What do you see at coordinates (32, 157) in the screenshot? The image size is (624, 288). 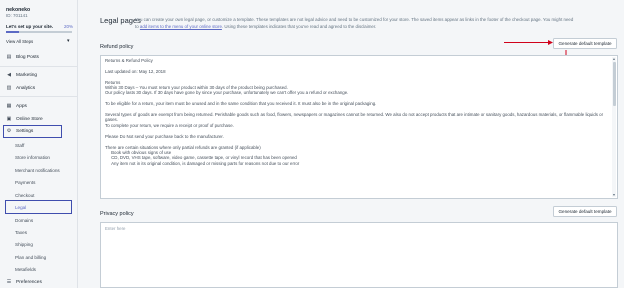 I see `settings-sub-store-information: Store information` at bounding box center [32, 157].